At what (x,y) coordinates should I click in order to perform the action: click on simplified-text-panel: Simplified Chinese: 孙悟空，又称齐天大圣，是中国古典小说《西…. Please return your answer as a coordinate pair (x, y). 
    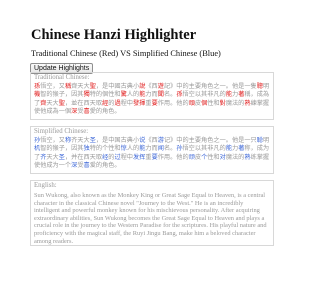
    Looking at the image, I should click on (152, 150).